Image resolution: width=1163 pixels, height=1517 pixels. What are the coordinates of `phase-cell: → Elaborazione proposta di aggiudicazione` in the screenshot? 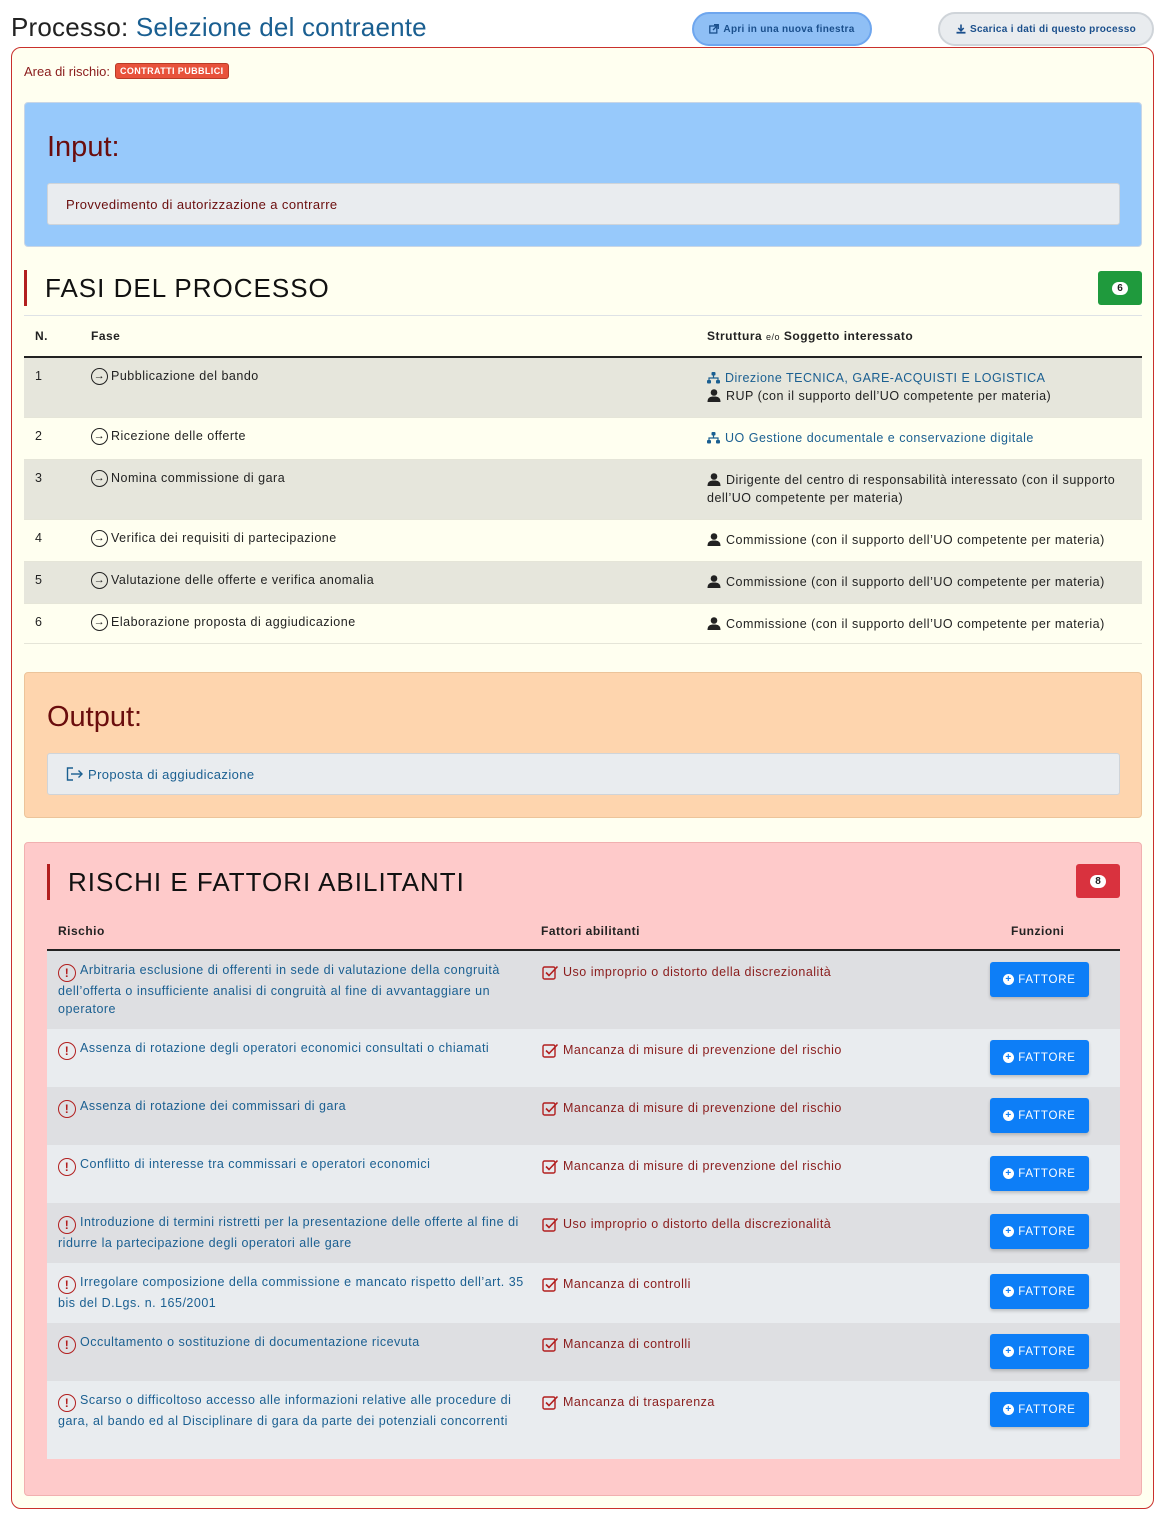 It's located at (399, 623).